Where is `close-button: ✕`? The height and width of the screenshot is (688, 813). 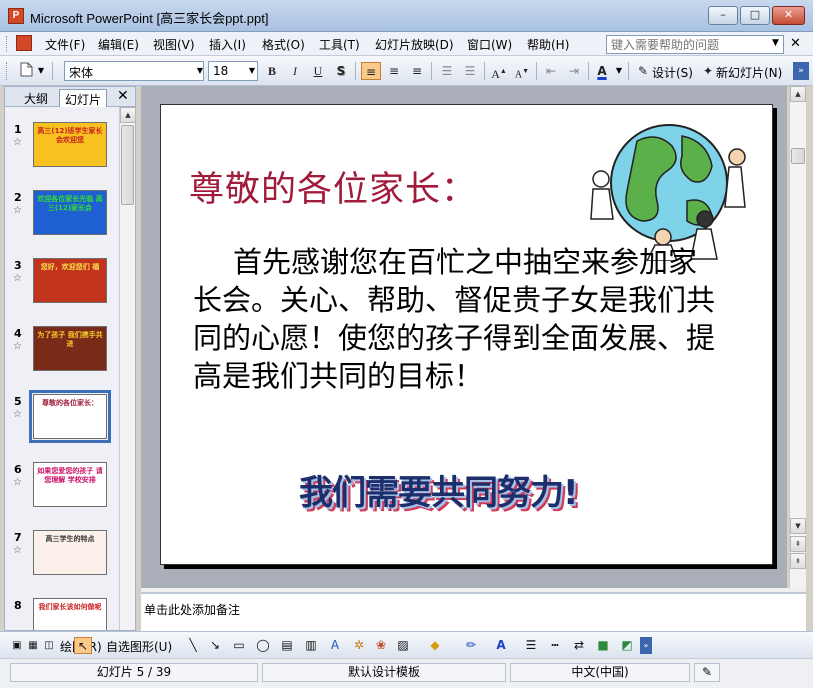 close-button: ✕ is located at coordinates (788, 15).